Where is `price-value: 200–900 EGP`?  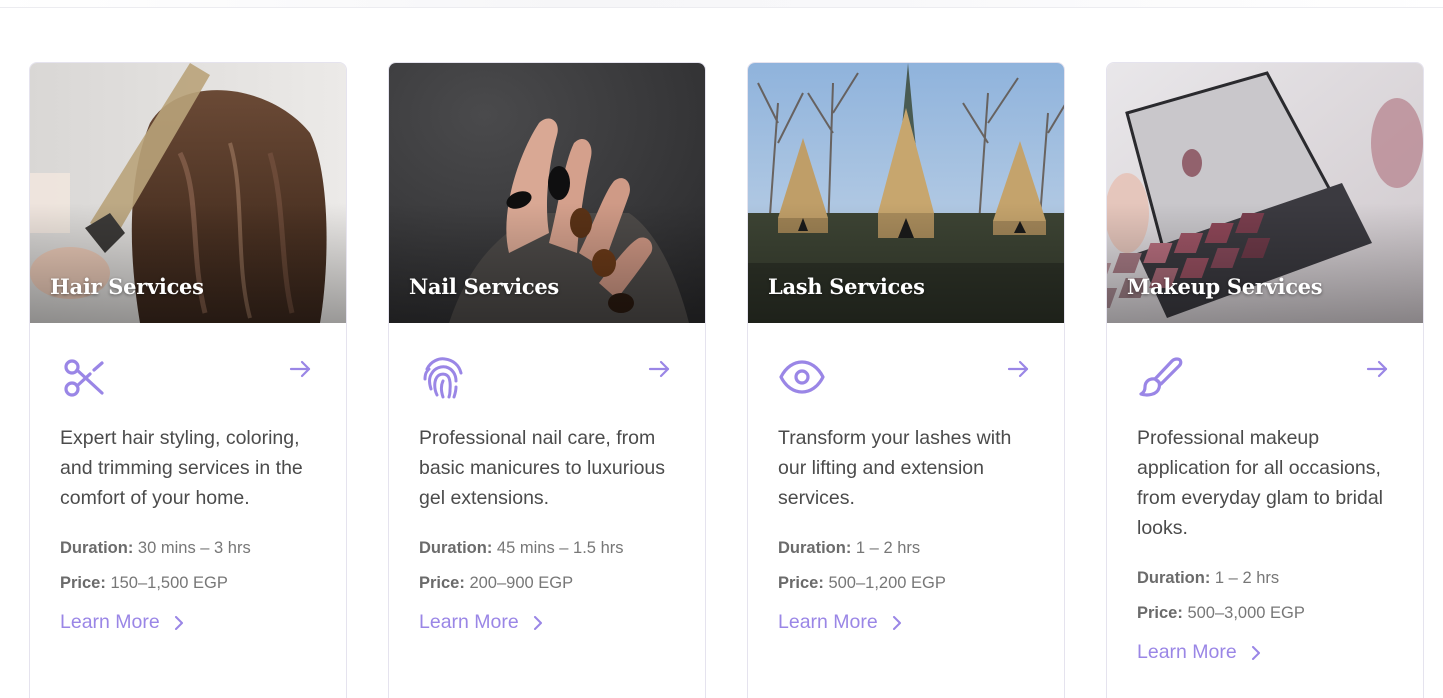
price-value: 200–900 EGP is located at coordinates (521, 583).